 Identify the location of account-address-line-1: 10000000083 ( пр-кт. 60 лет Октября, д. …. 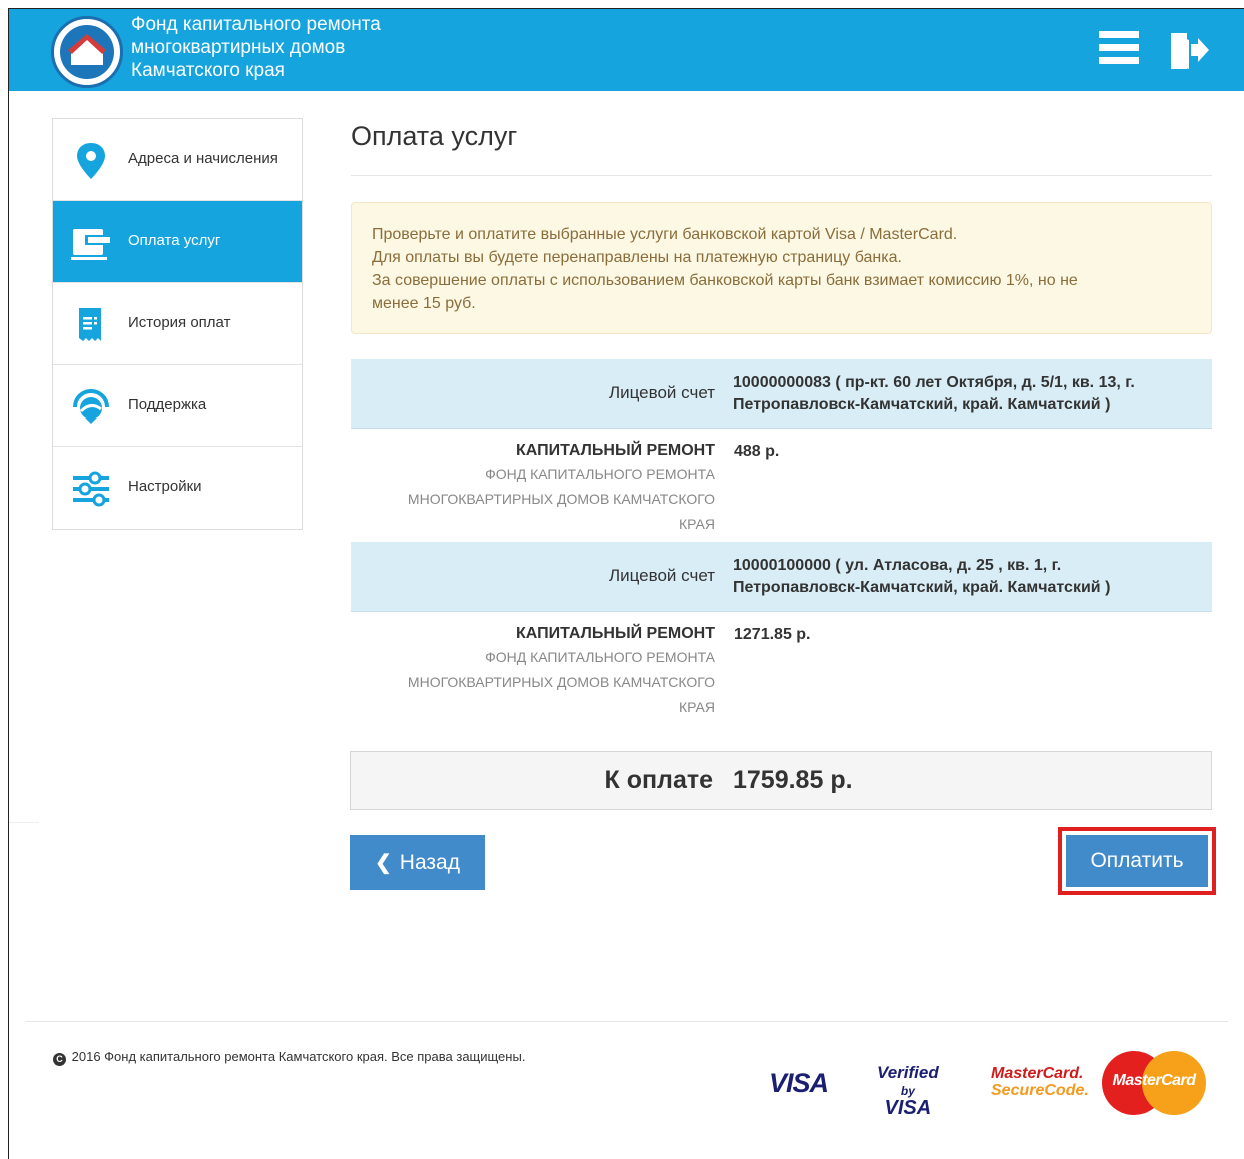
(934, 382).